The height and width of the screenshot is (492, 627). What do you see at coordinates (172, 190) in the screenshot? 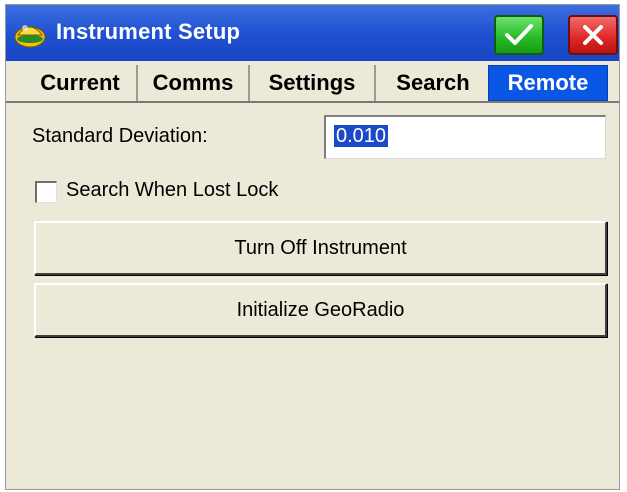
I see `search-when-lost-lock-label: Search When Lost Lock` at bounding box center [172, 190].